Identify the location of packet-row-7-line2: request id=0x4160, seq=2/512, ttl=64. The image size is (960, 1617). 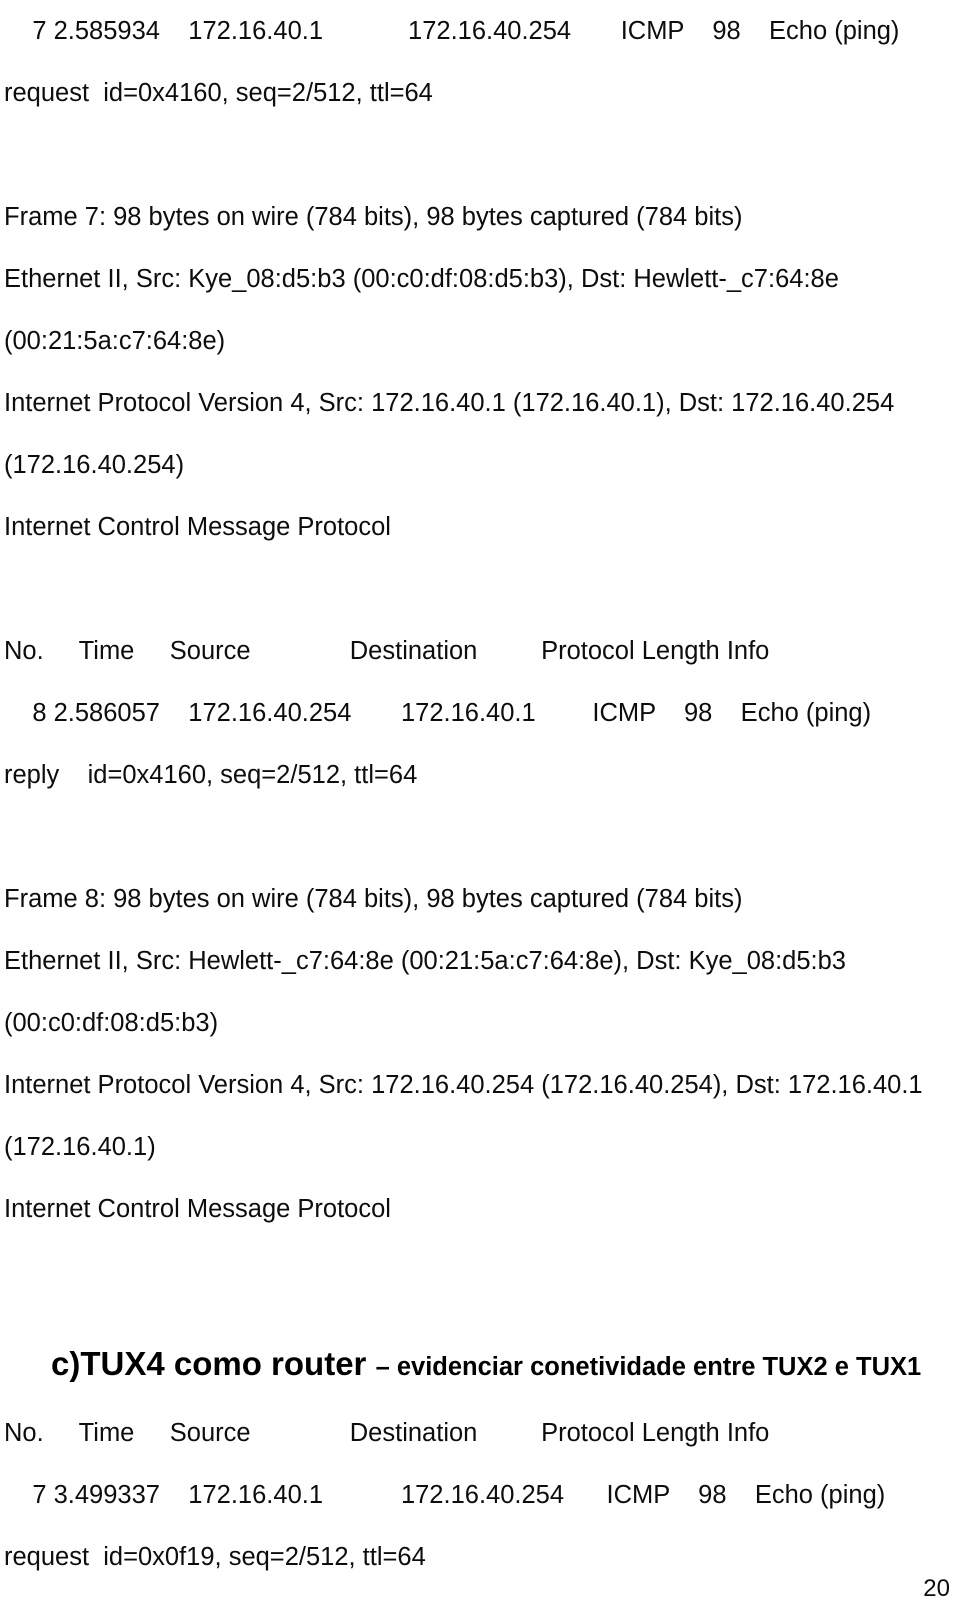
(218, 93).